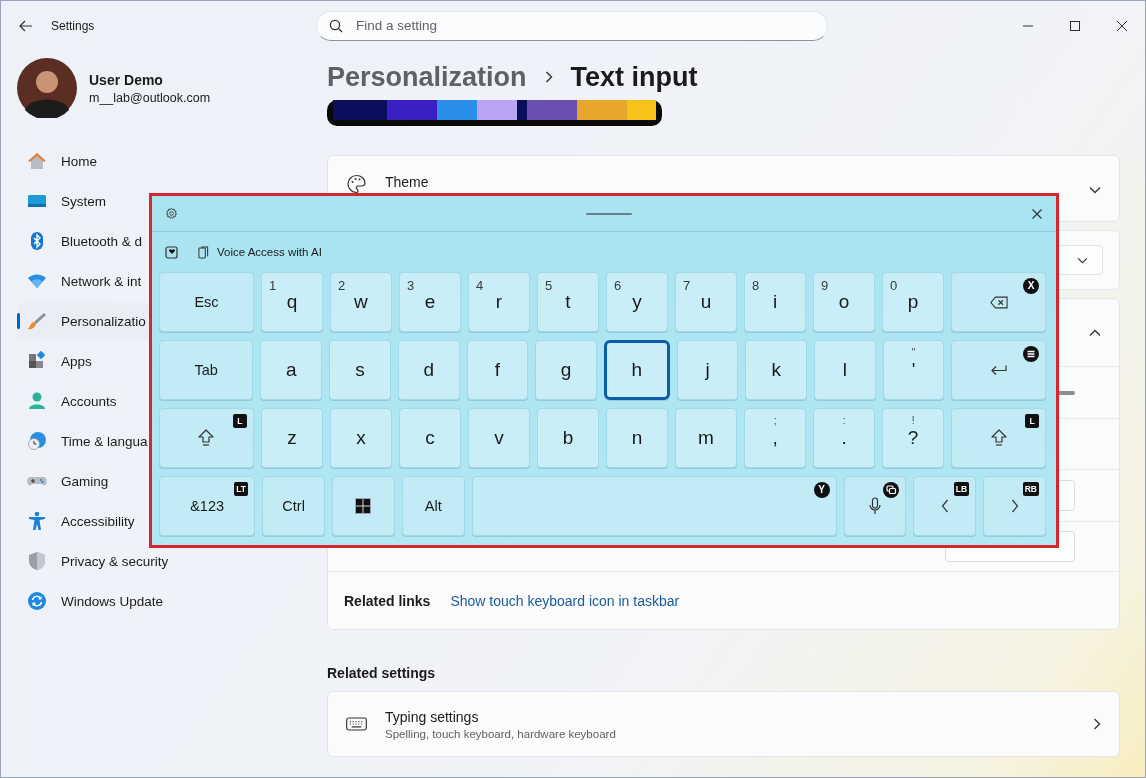  Describe the element at coordinates (825, 285) in the screenshot. I see `number-hint: 9` at that location.